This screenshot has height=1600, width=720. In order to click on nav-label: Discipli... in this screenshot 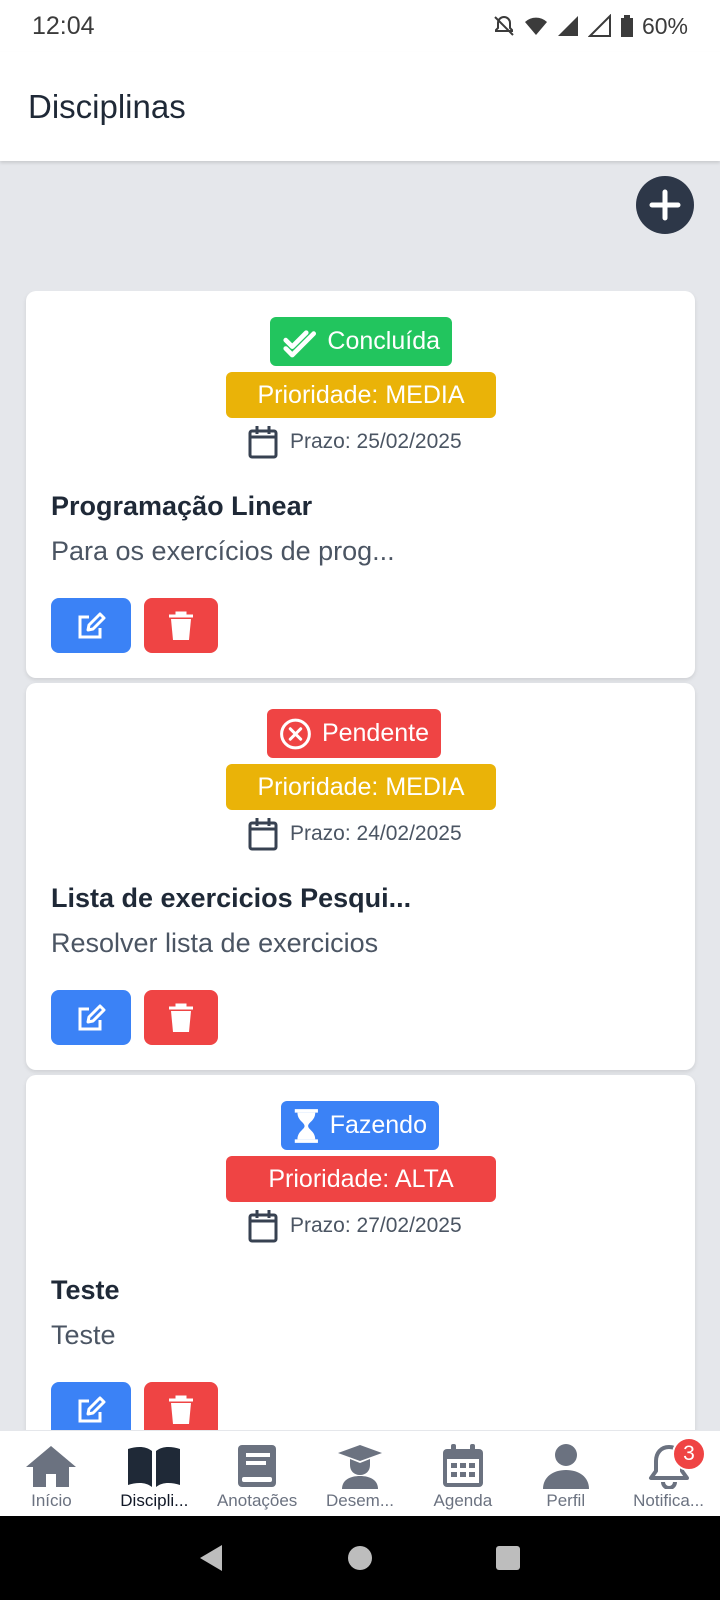, I will do `click(154, 1500)`.